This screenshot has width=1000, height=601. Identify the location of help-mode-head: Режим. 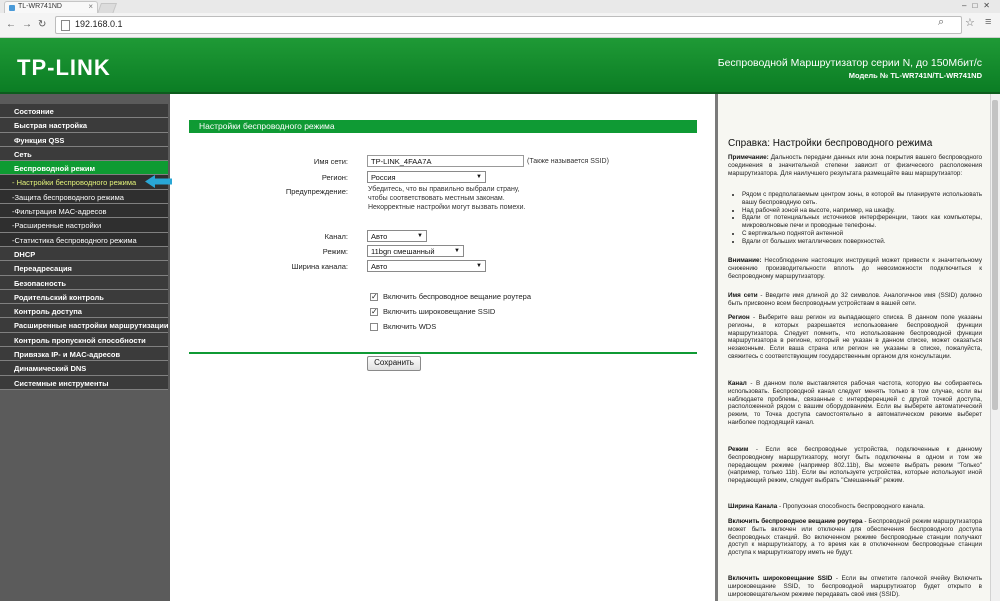
(738, 449).